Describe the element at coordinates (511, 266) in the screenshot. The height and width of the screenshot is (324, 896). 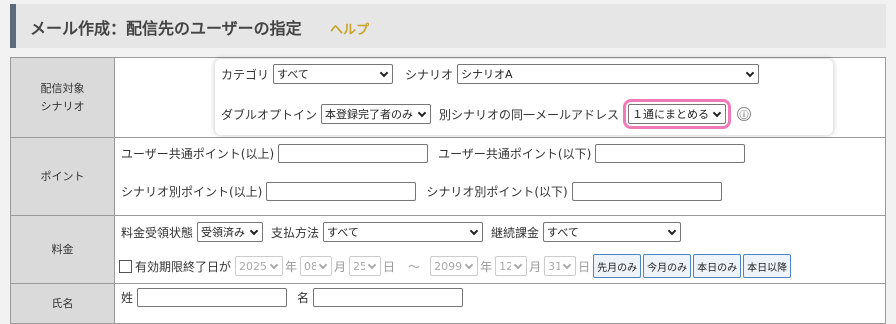
I see `to-month-select: 12` at that location.